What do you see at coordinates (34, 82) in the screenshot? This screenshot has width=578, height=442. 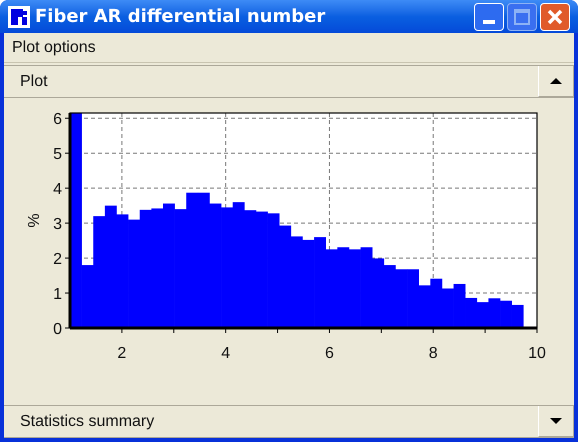 I see `panel-title: Plot` at bounding box center [34, 82].